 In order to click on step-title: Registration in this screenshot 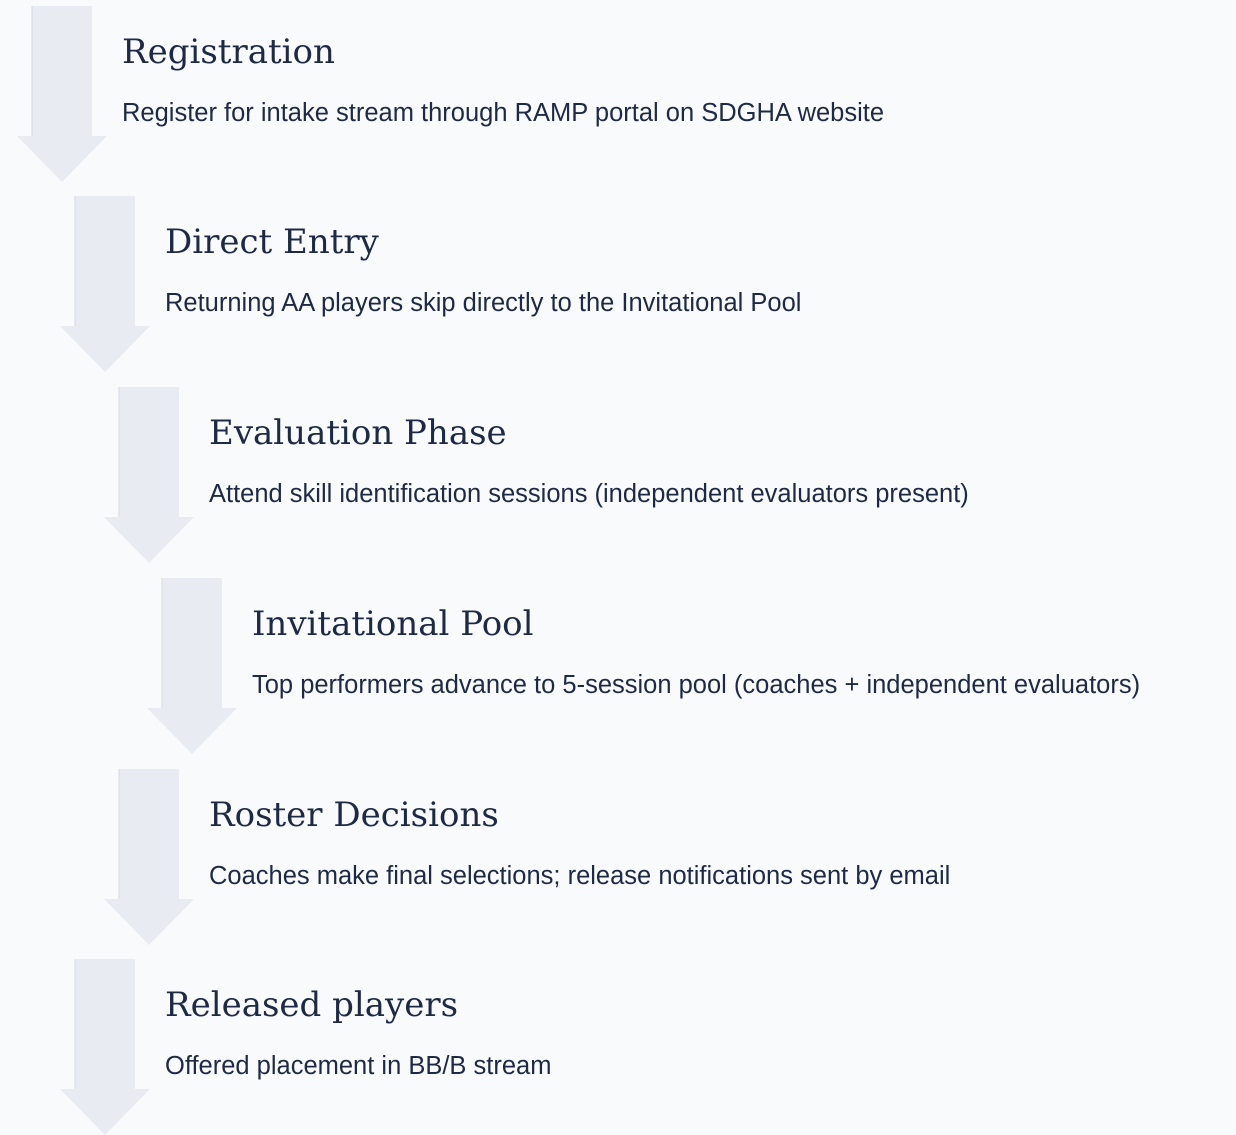, I will do `click(228, 52)`.